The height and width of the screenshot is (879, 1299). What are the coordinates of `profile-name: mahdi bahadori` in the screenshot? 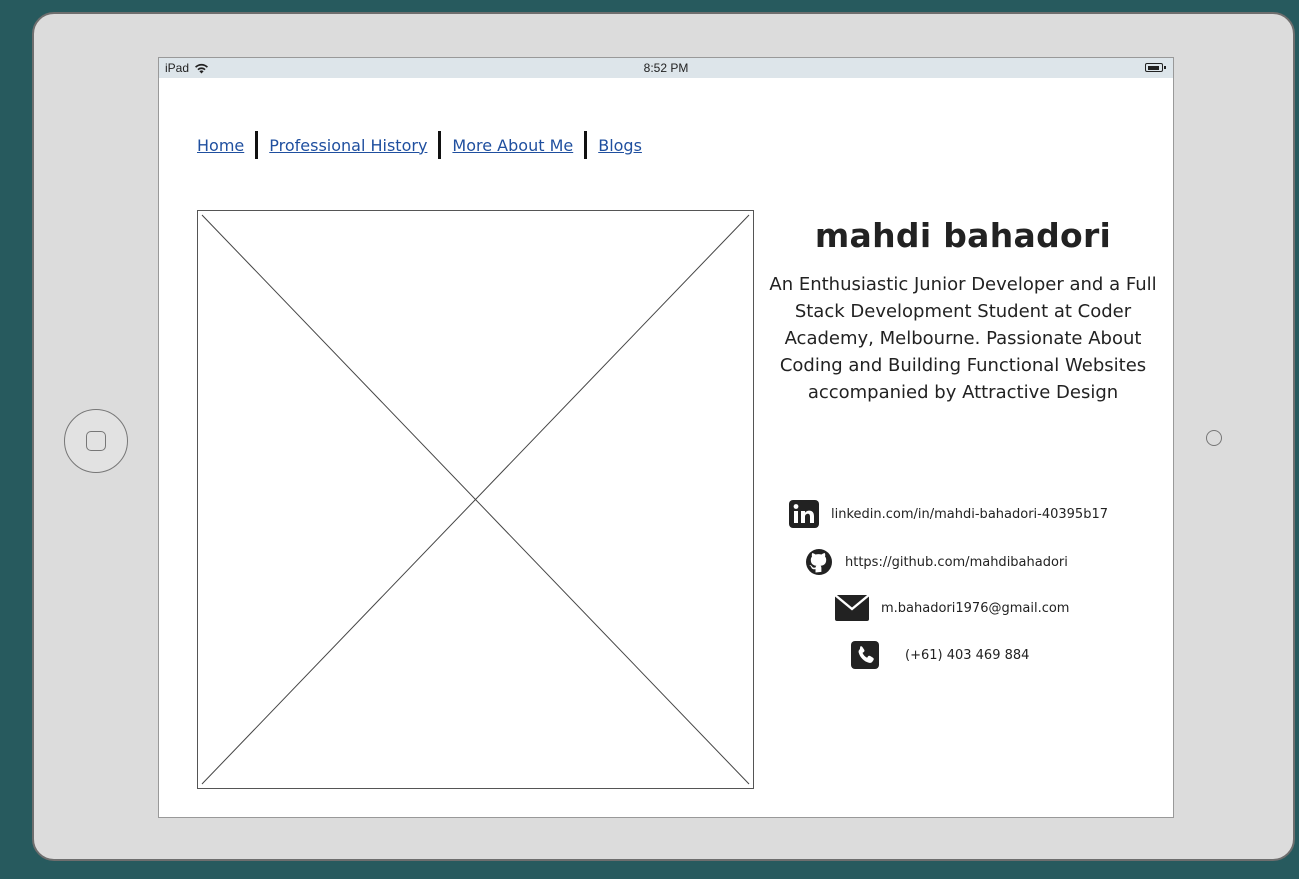 It's located at (963, 235).